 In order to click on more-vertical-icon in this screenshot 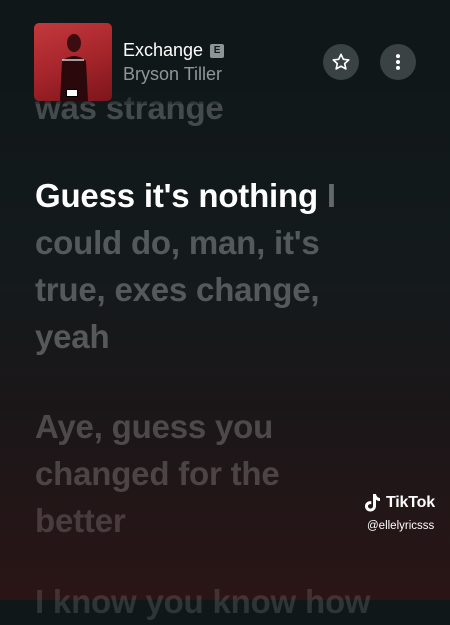, I will do `click(398, 62)`.